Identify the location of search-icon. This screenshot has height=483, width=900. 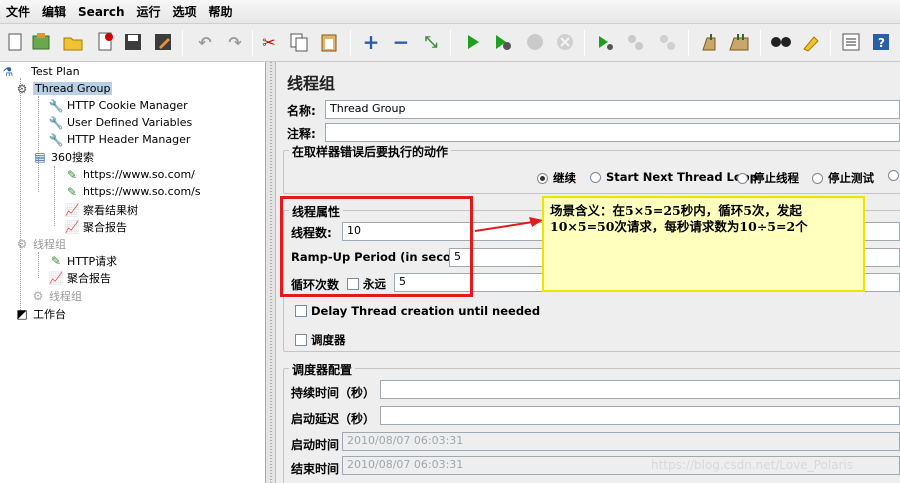
(781, 42).